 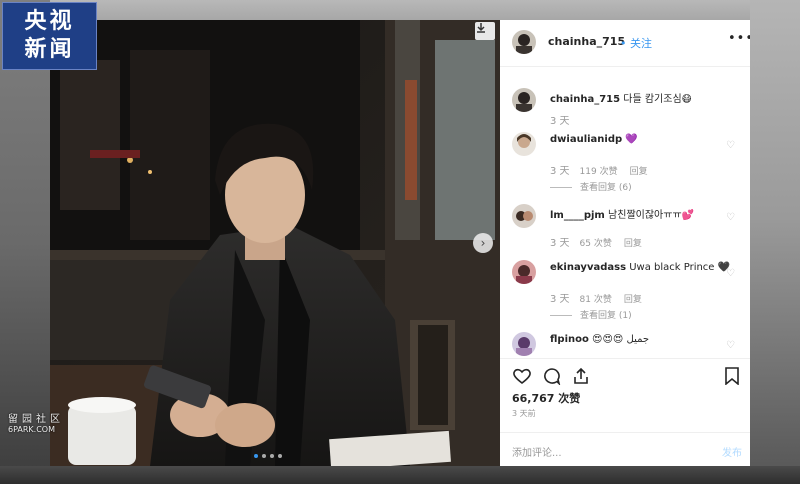 I want to click on watermark-line-1: 留园社区, so click(x=36, y=419).